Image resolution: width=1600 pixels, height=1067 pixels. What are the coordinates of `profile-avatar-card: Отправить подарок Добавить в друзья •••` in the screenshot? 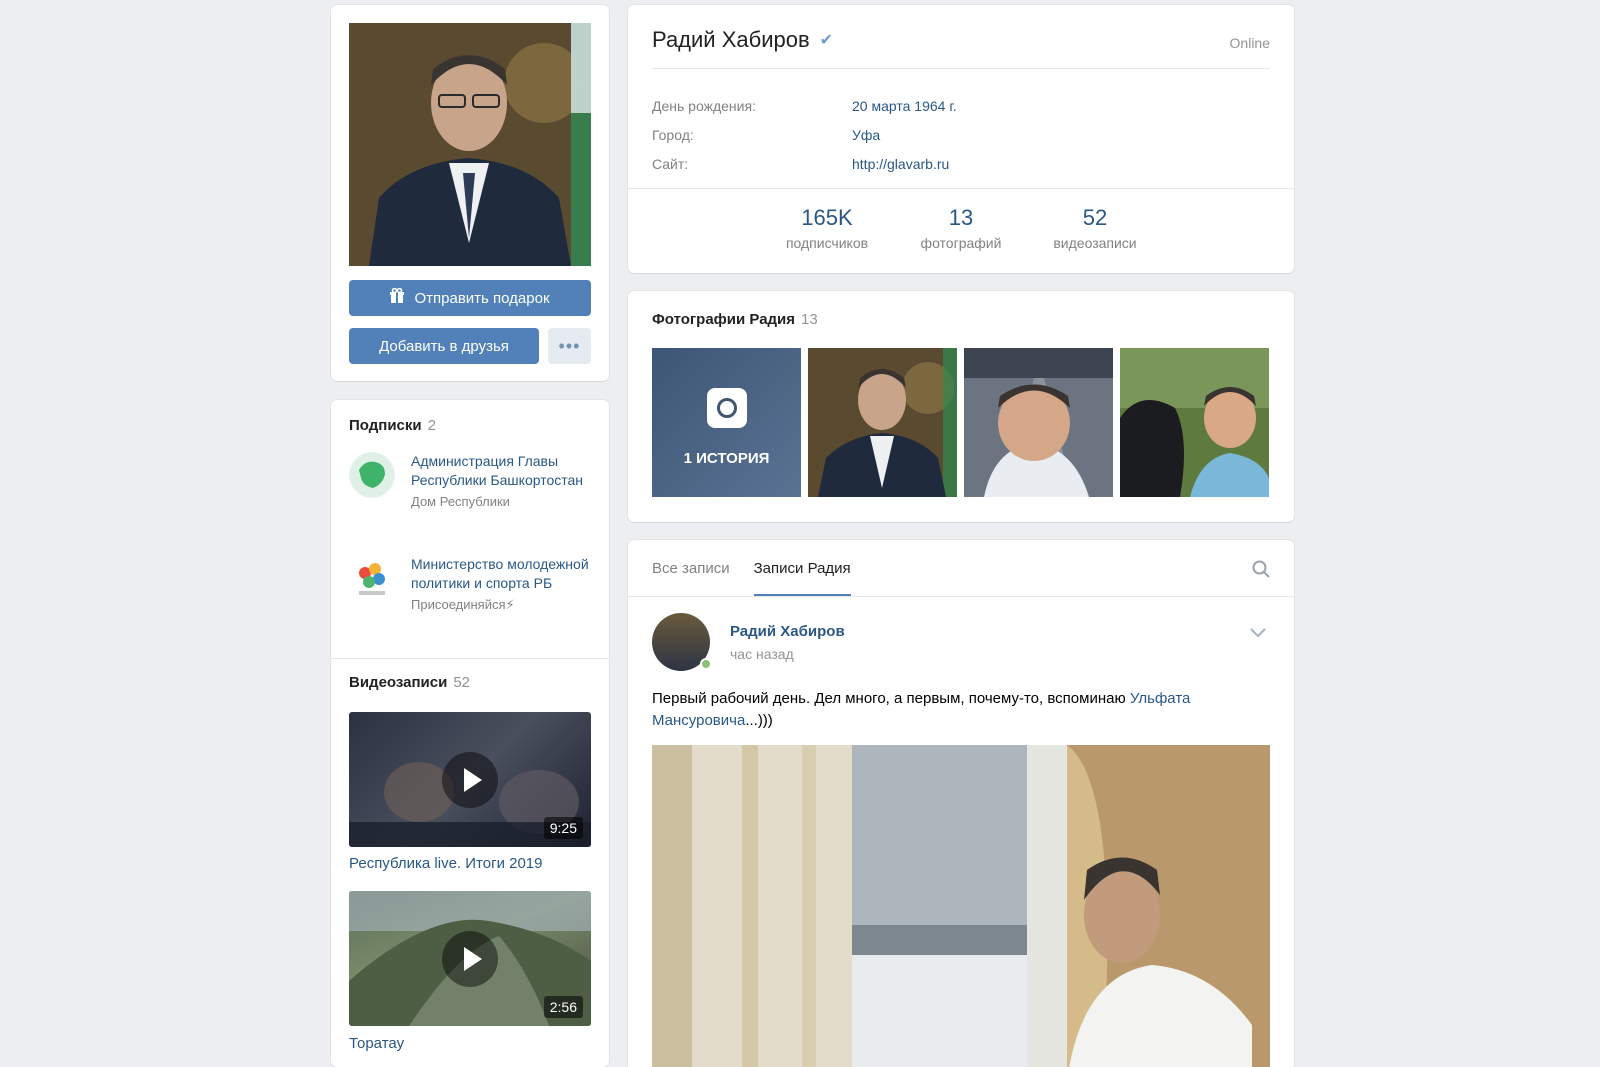 It's located at (470, 193).